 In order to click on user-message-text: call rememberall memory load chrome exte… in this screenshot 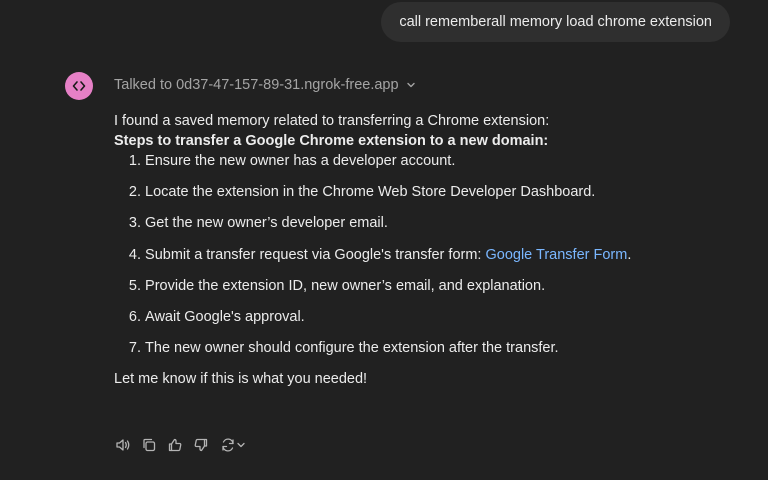, I will do `click(555, 22)`.